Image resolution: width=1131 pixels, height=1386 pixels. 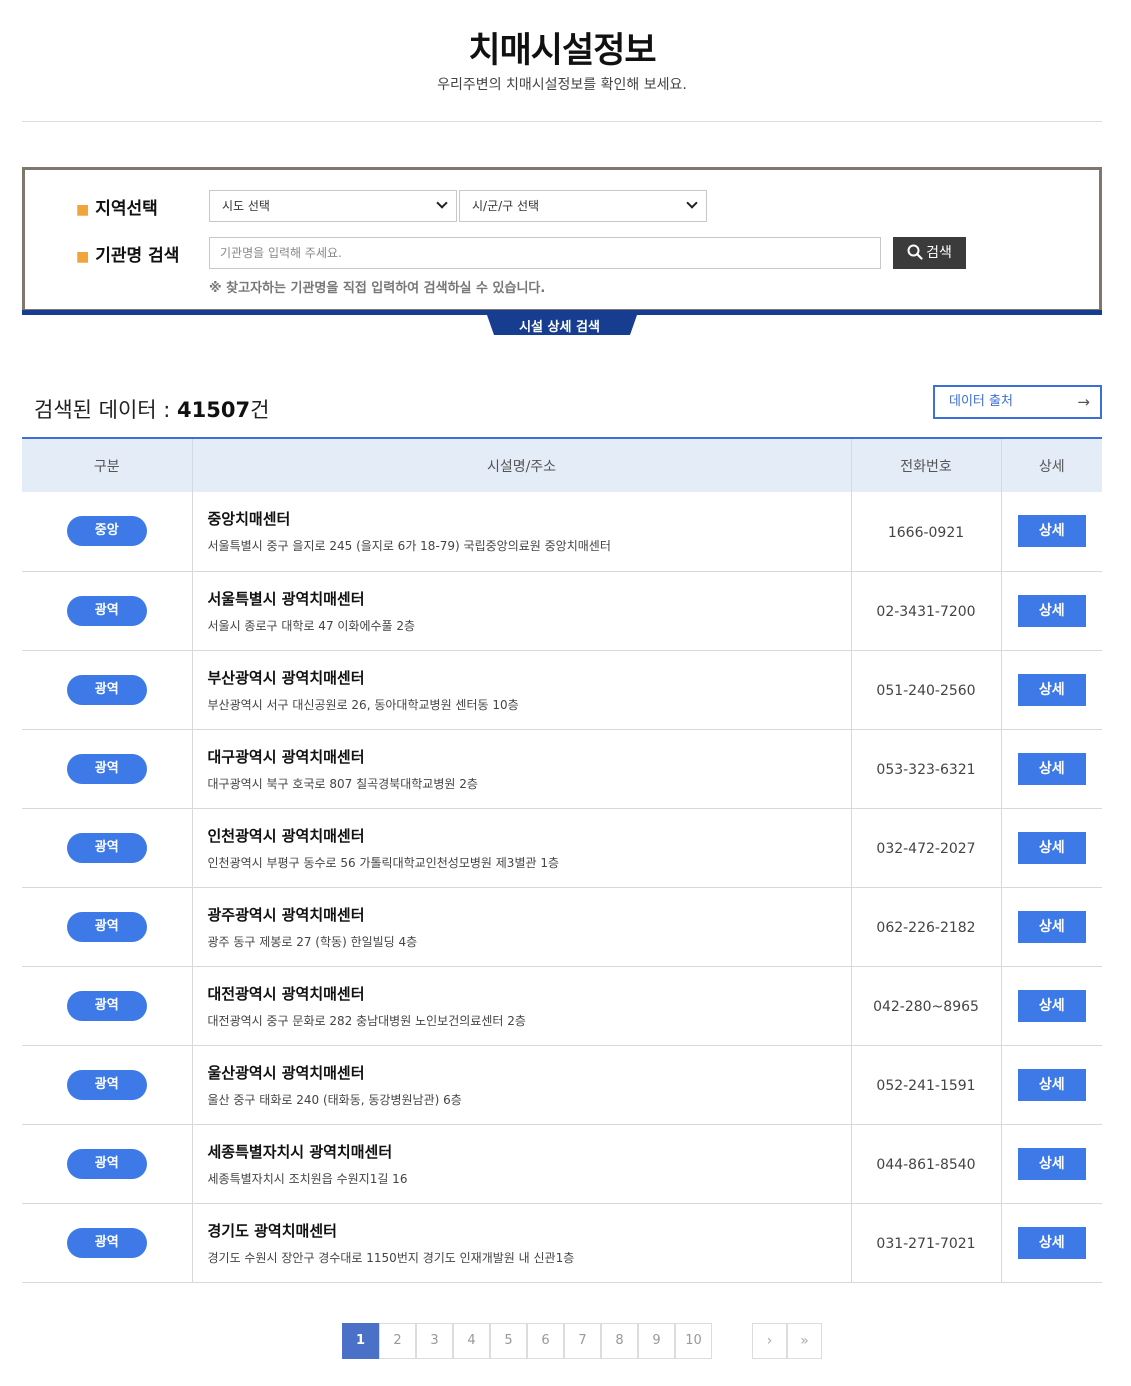 I want to click on title-divider, so click(x=562, y=121).